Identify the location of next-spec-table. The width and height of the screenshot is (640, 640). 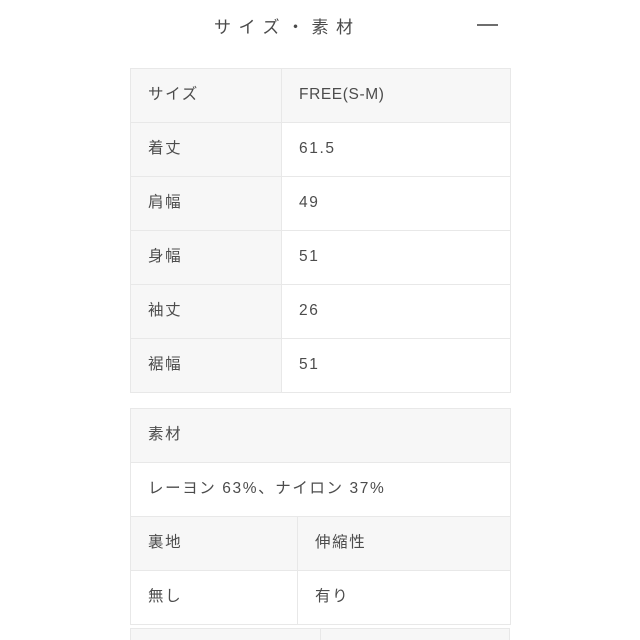
(320, 634).